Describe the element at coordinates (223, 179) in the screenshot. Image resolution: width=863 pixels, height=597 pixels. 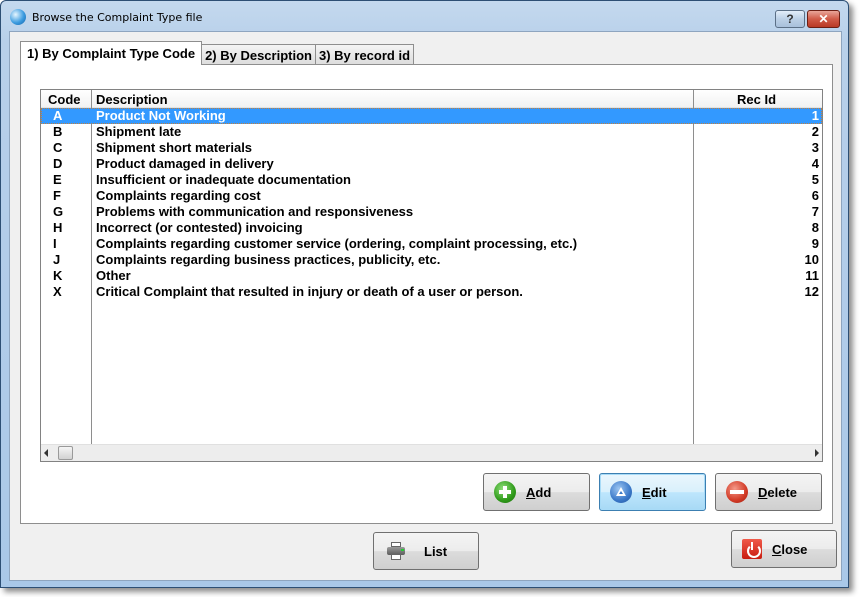
I see `description-cell: Insufficient or inadequate documentation` at that location.